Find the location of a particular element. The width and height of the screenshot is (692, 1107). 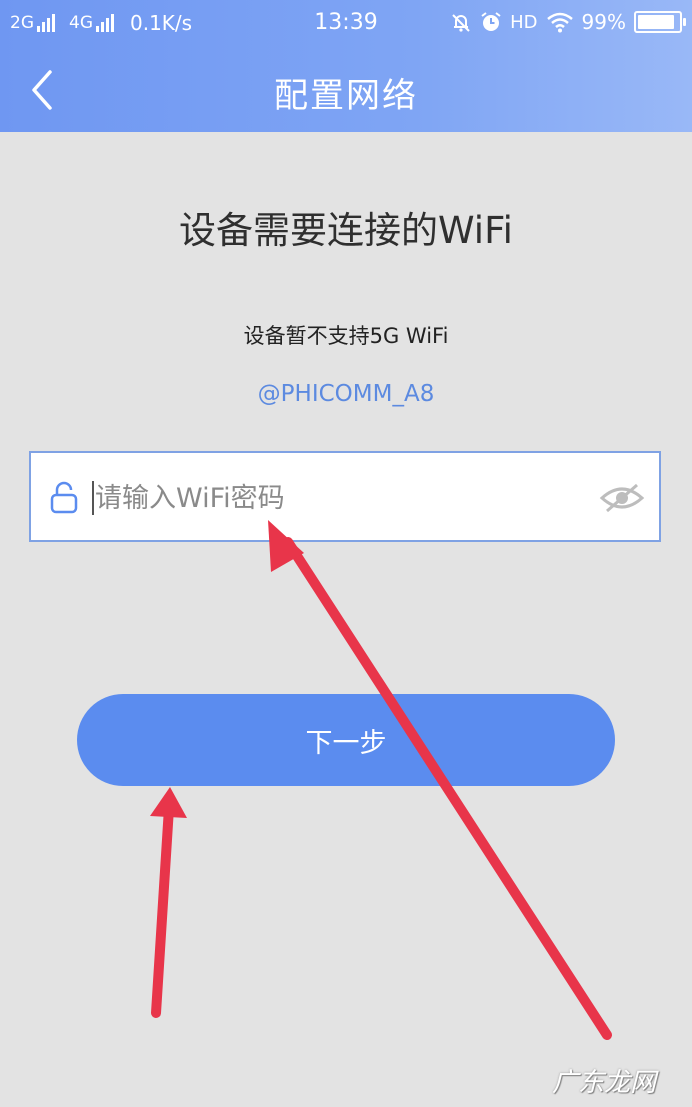

hd-indicator: HD is located at coordinates (524, 22).